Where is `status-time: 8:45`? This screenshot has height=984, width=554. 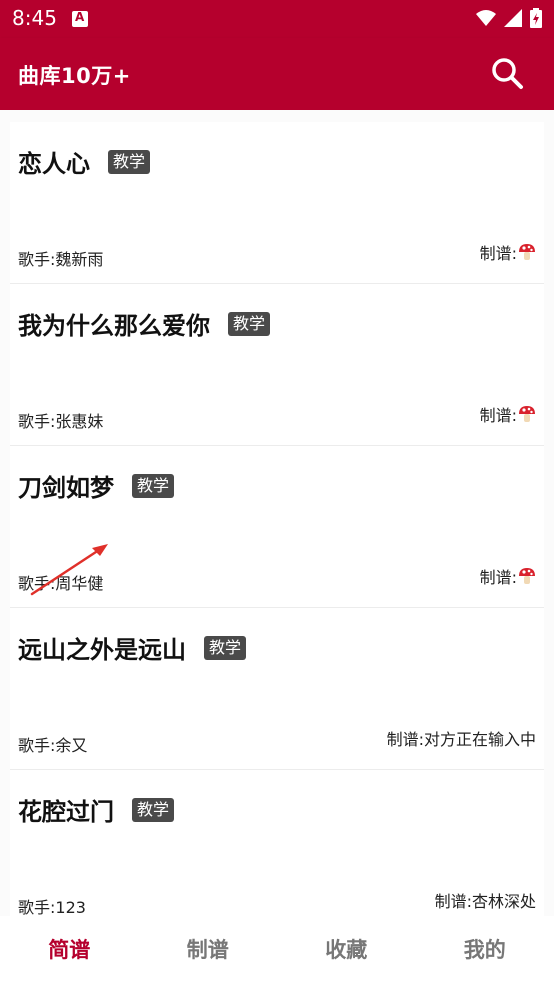 status-time: 8:45 is located at coordinates (34, 18).